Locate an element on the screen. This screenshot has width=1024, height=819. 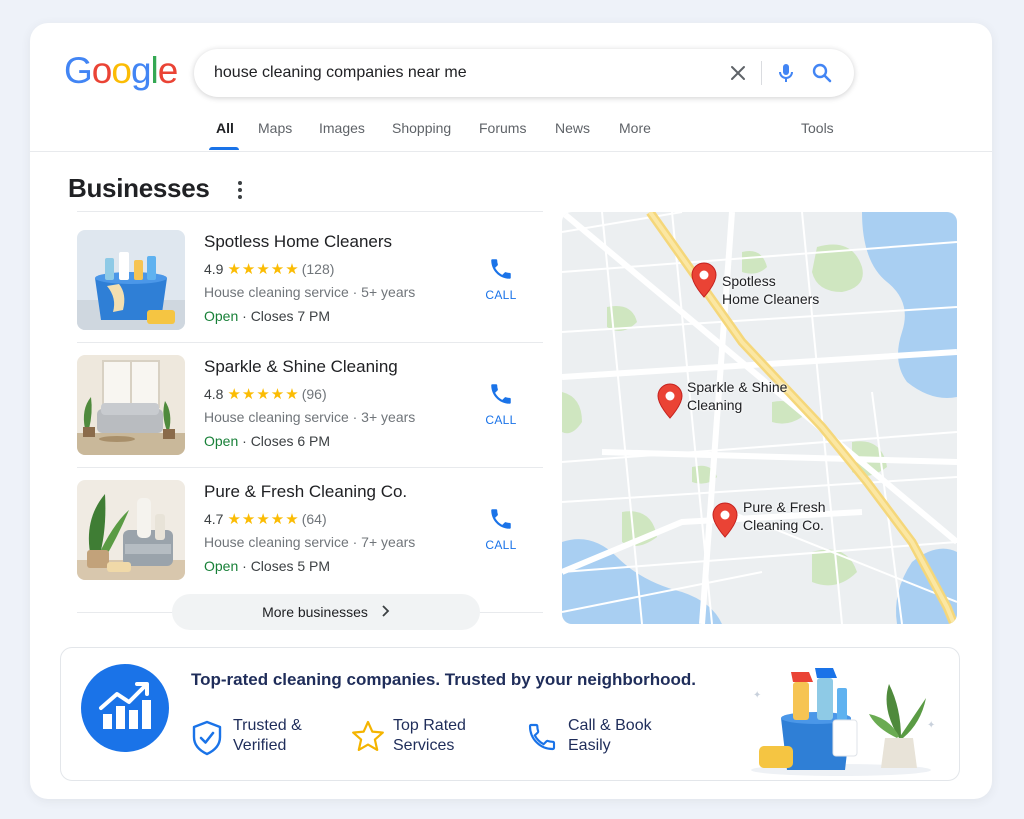
header-divider is located at coordinates (511, 151).